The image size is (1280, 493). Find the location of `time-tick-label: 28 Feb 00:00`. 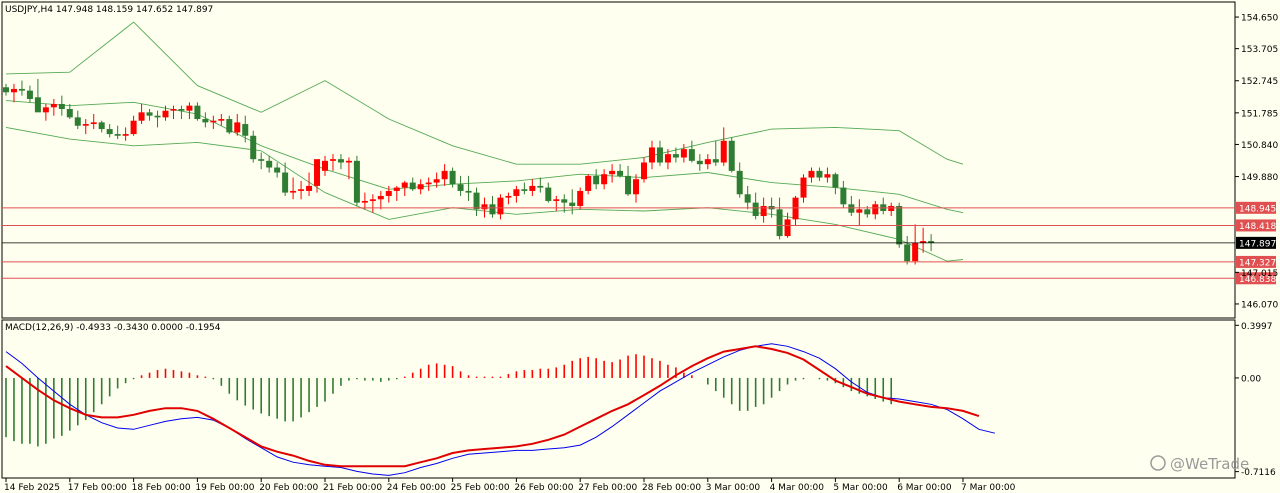

time-tick-label: 28 Feb 00:00 is located at coordinates (671, 488).